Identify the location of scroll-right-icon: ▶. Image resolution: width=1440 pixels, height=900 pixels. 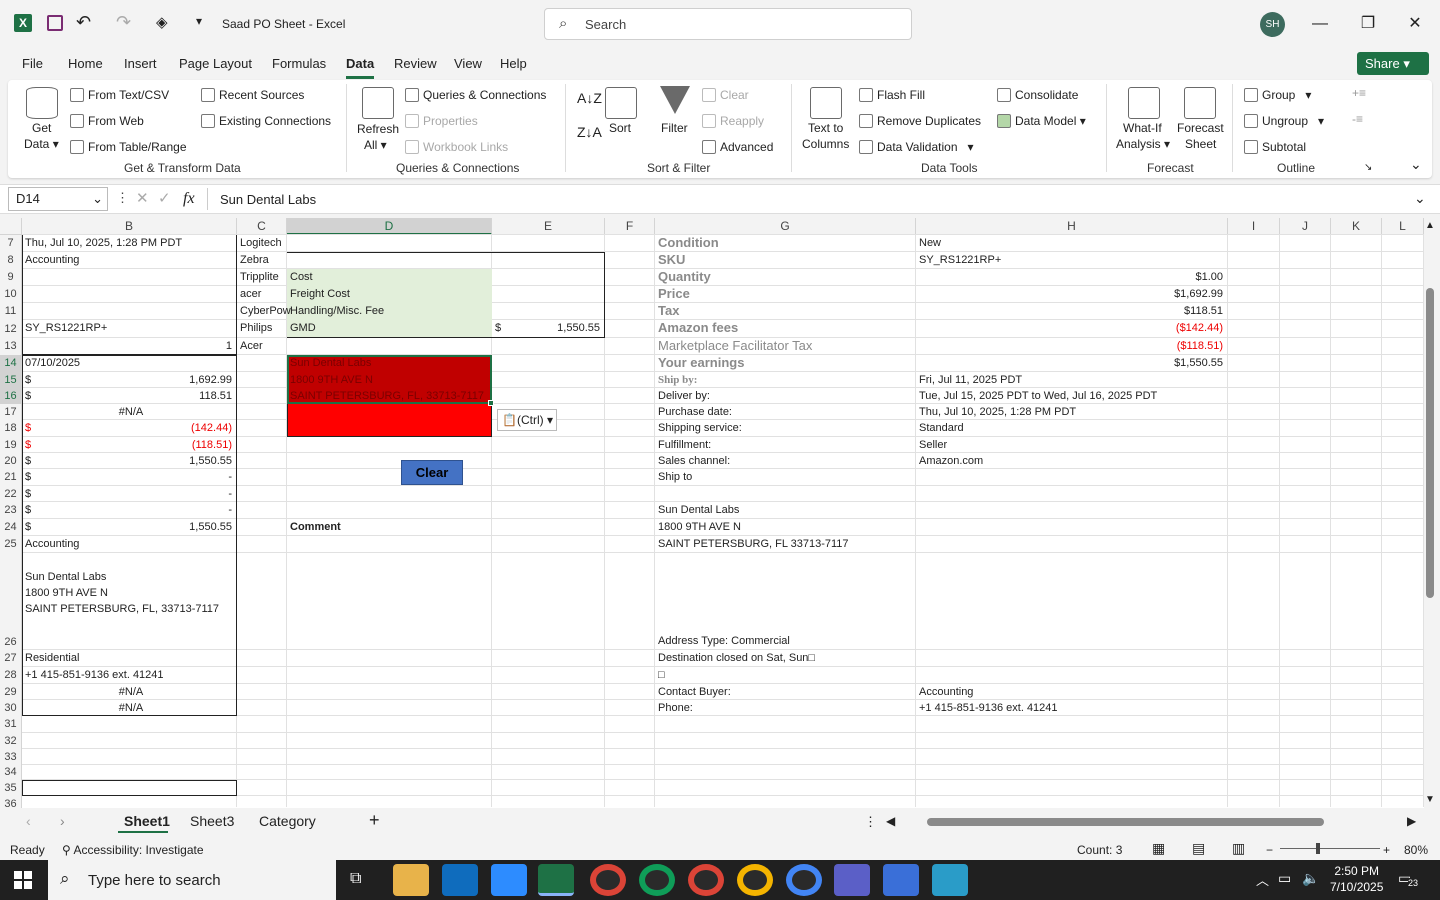
(1411, 821).